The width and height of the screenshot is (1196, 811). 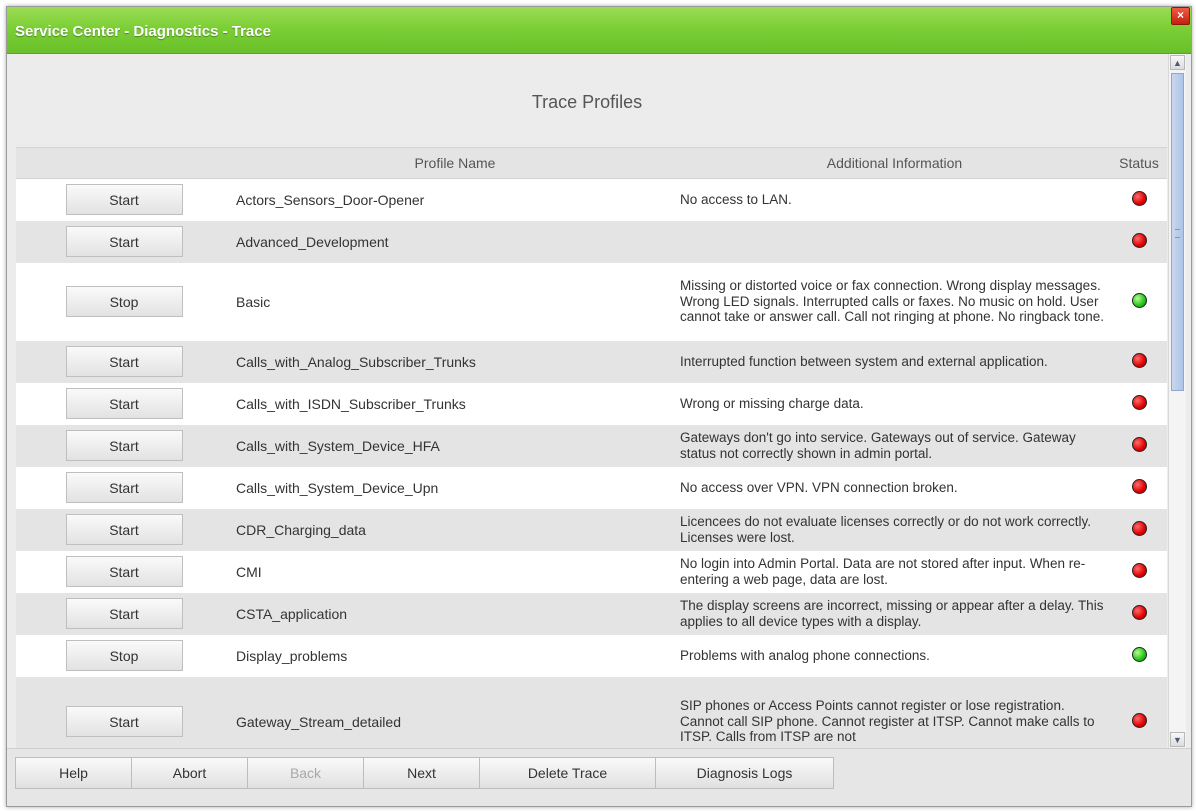 What do you see at coordinates (1177, 401) in the screenshot?
I see `vertical-scrollbar: ▲ ▼` at bounding box center [1177, 401].